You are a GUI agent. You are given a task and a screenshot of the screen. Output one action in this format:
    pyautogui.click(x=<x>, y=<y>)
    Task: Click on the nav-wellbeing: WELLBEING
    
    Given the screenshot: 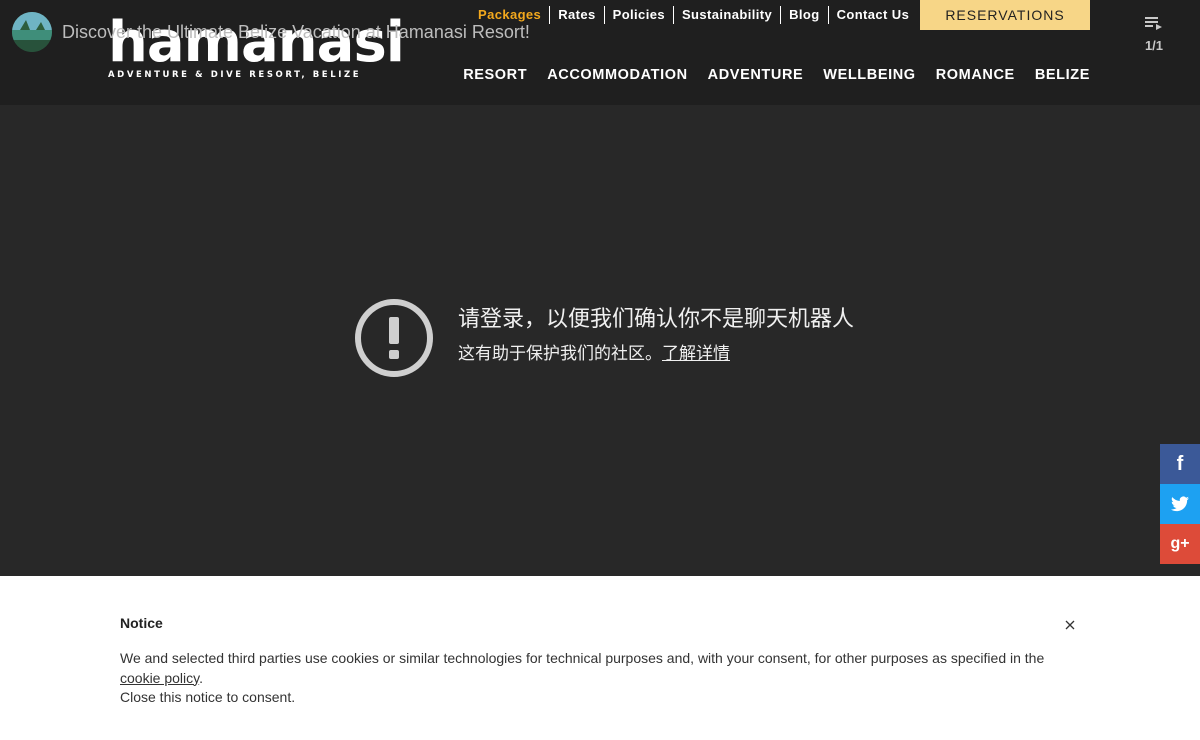 What is the action you would take?
    pyautogui.click(x=869, y=75)
    